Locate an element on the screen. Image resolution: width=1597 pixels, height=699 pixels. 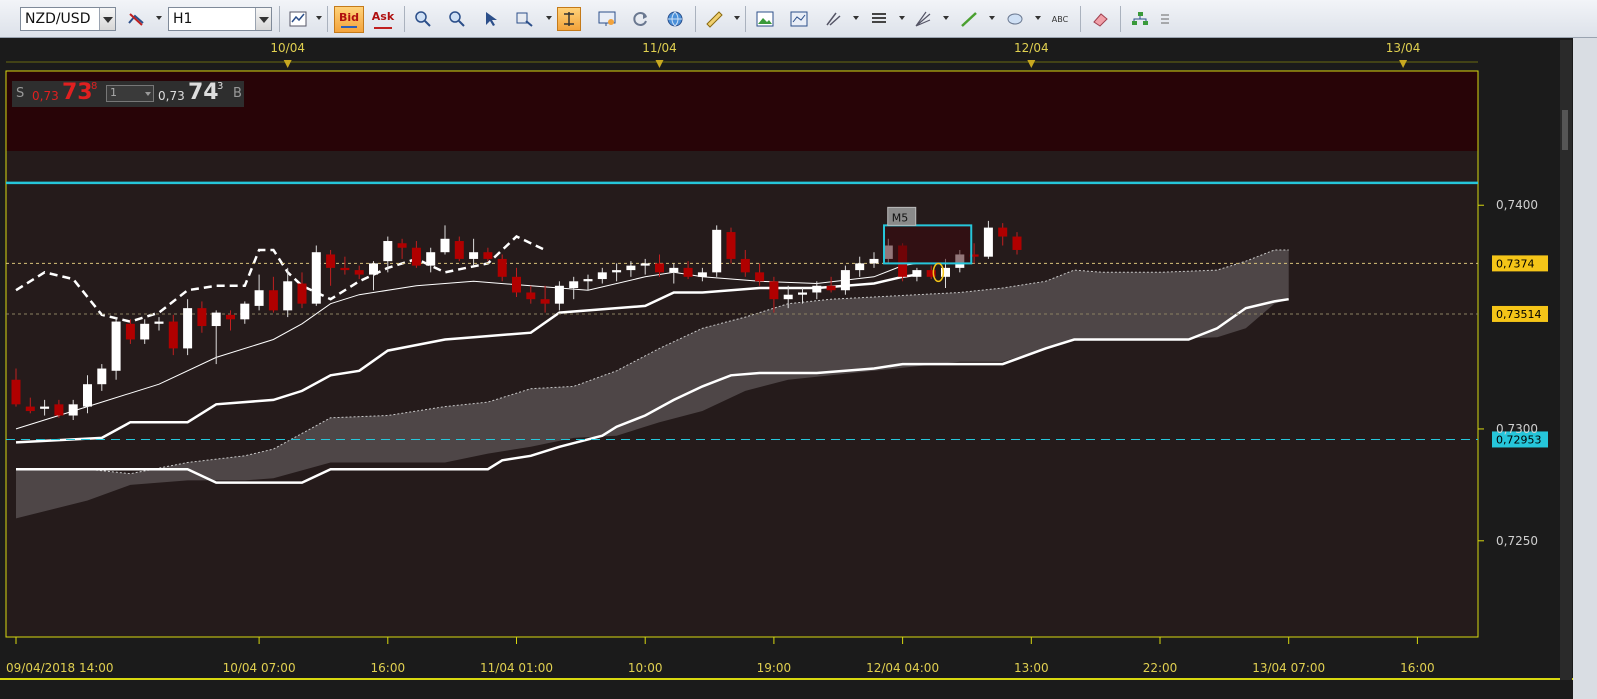
annotation-box is located at coordinates (928, 244).